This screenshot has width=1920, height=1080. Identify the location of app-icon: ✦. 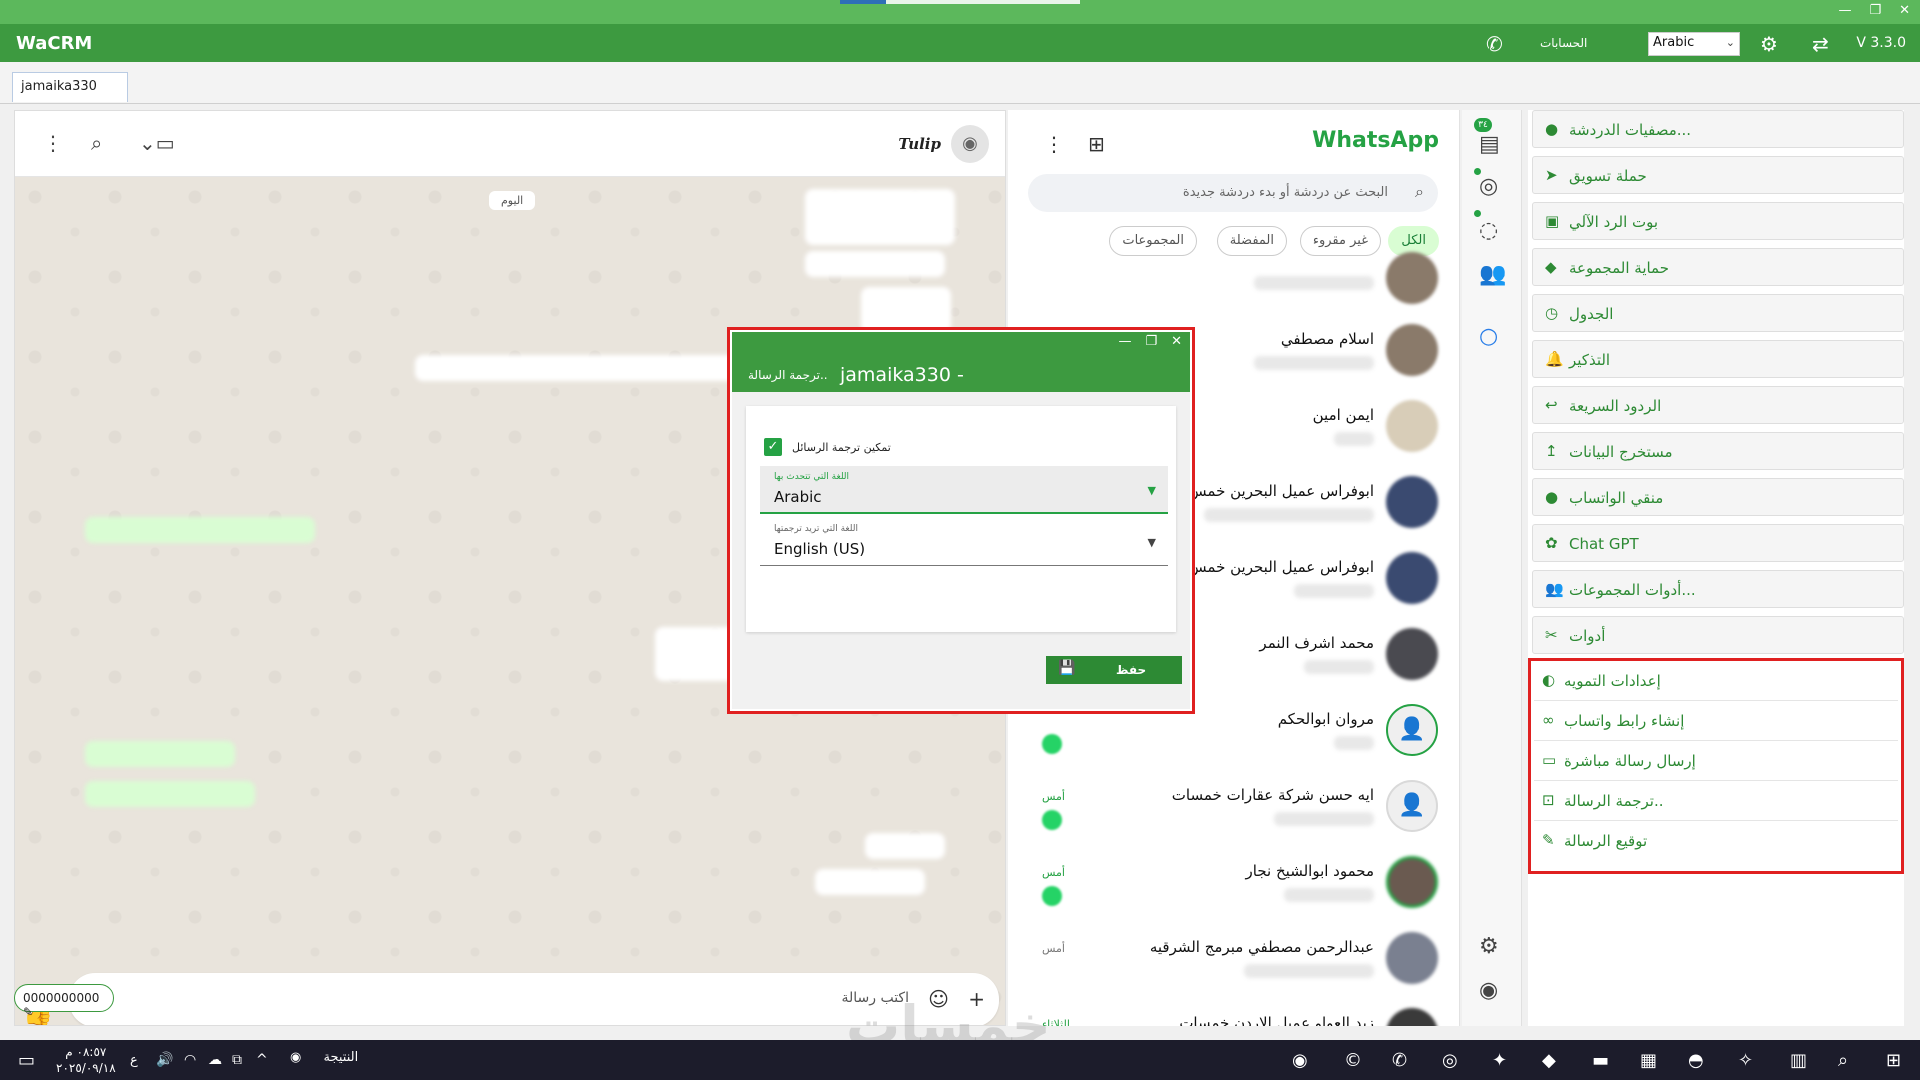
(1499, 1060).